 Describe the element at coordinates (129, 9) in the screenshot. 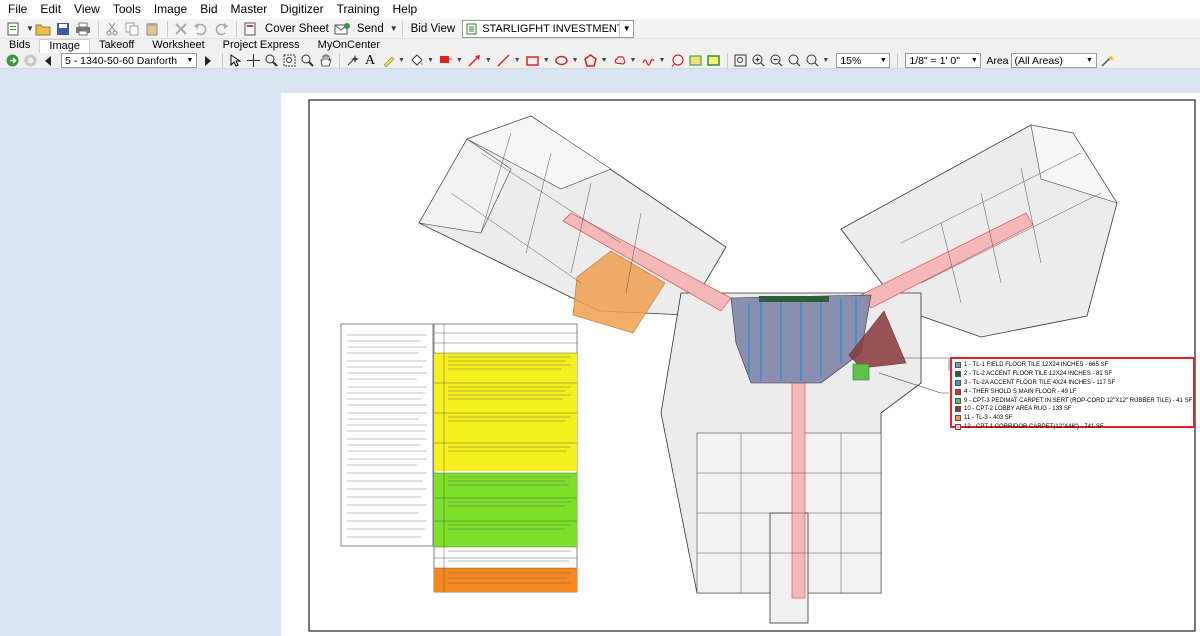

I see `menu-tools: Tools` at that location.